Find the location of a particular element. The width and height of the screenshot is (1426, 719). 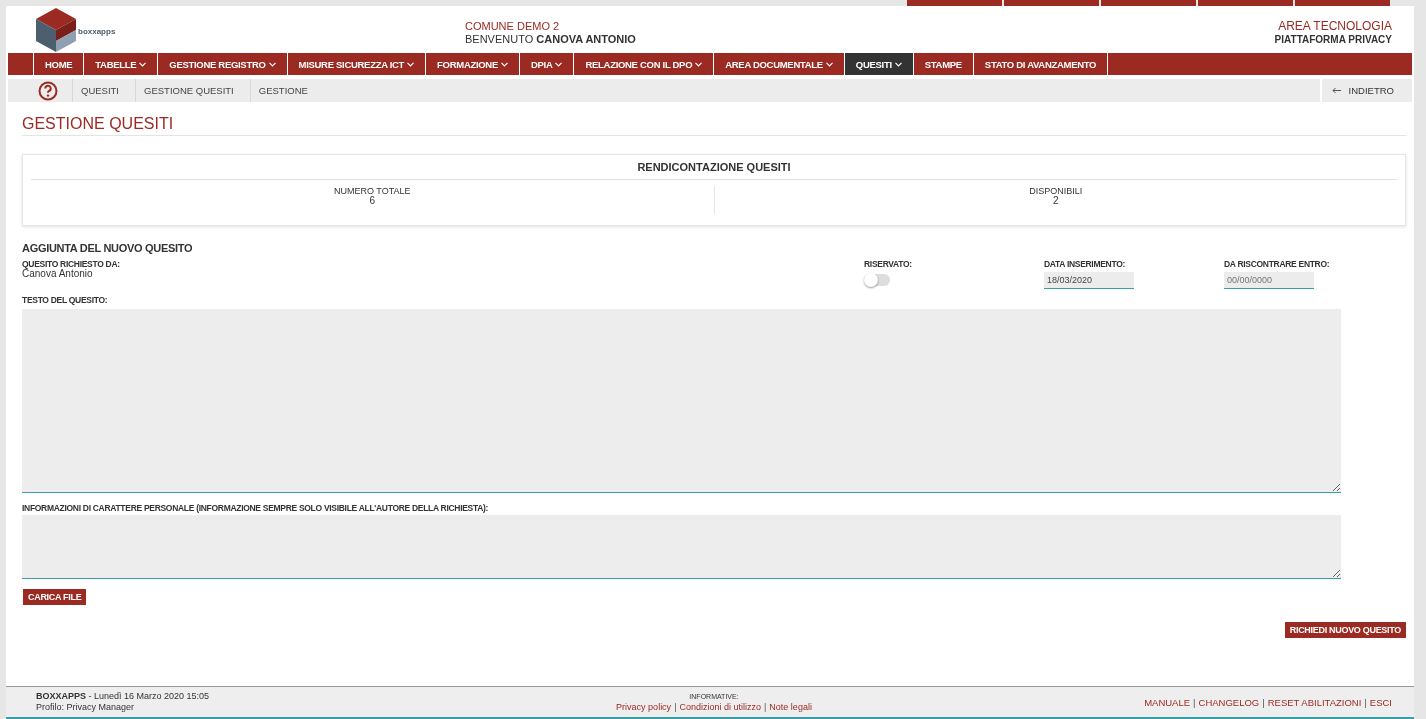

nav-item: STAMPE is located at coordinates (943, 64).